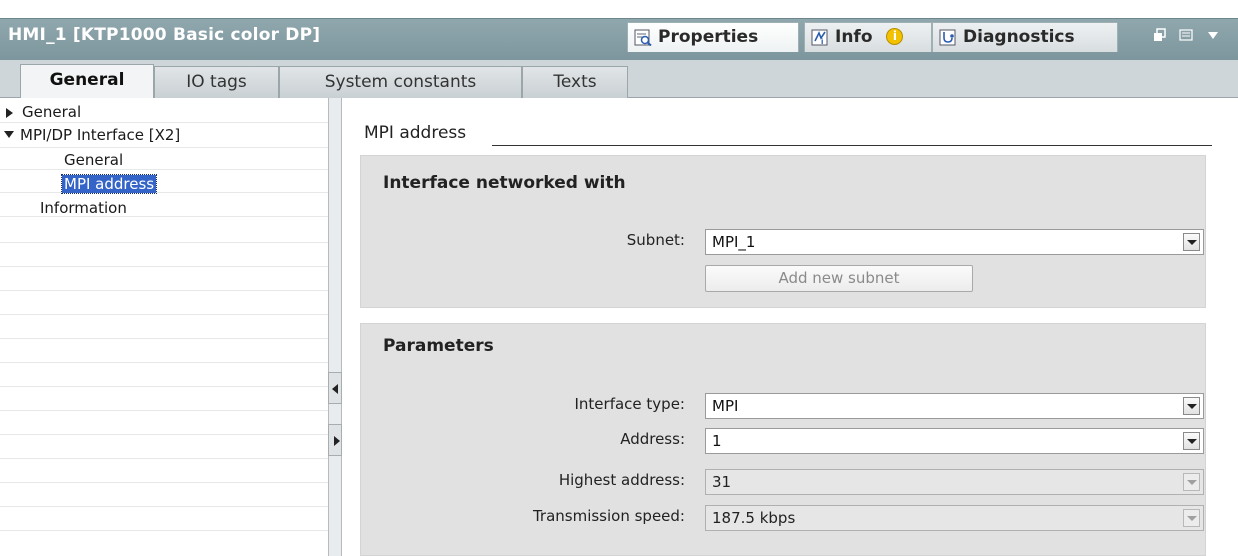 This screenshot has height=556, width=1238. Describe the element at coordinates (722, 482) in the screenshot. I see `highest-address-value: 31` at that location.